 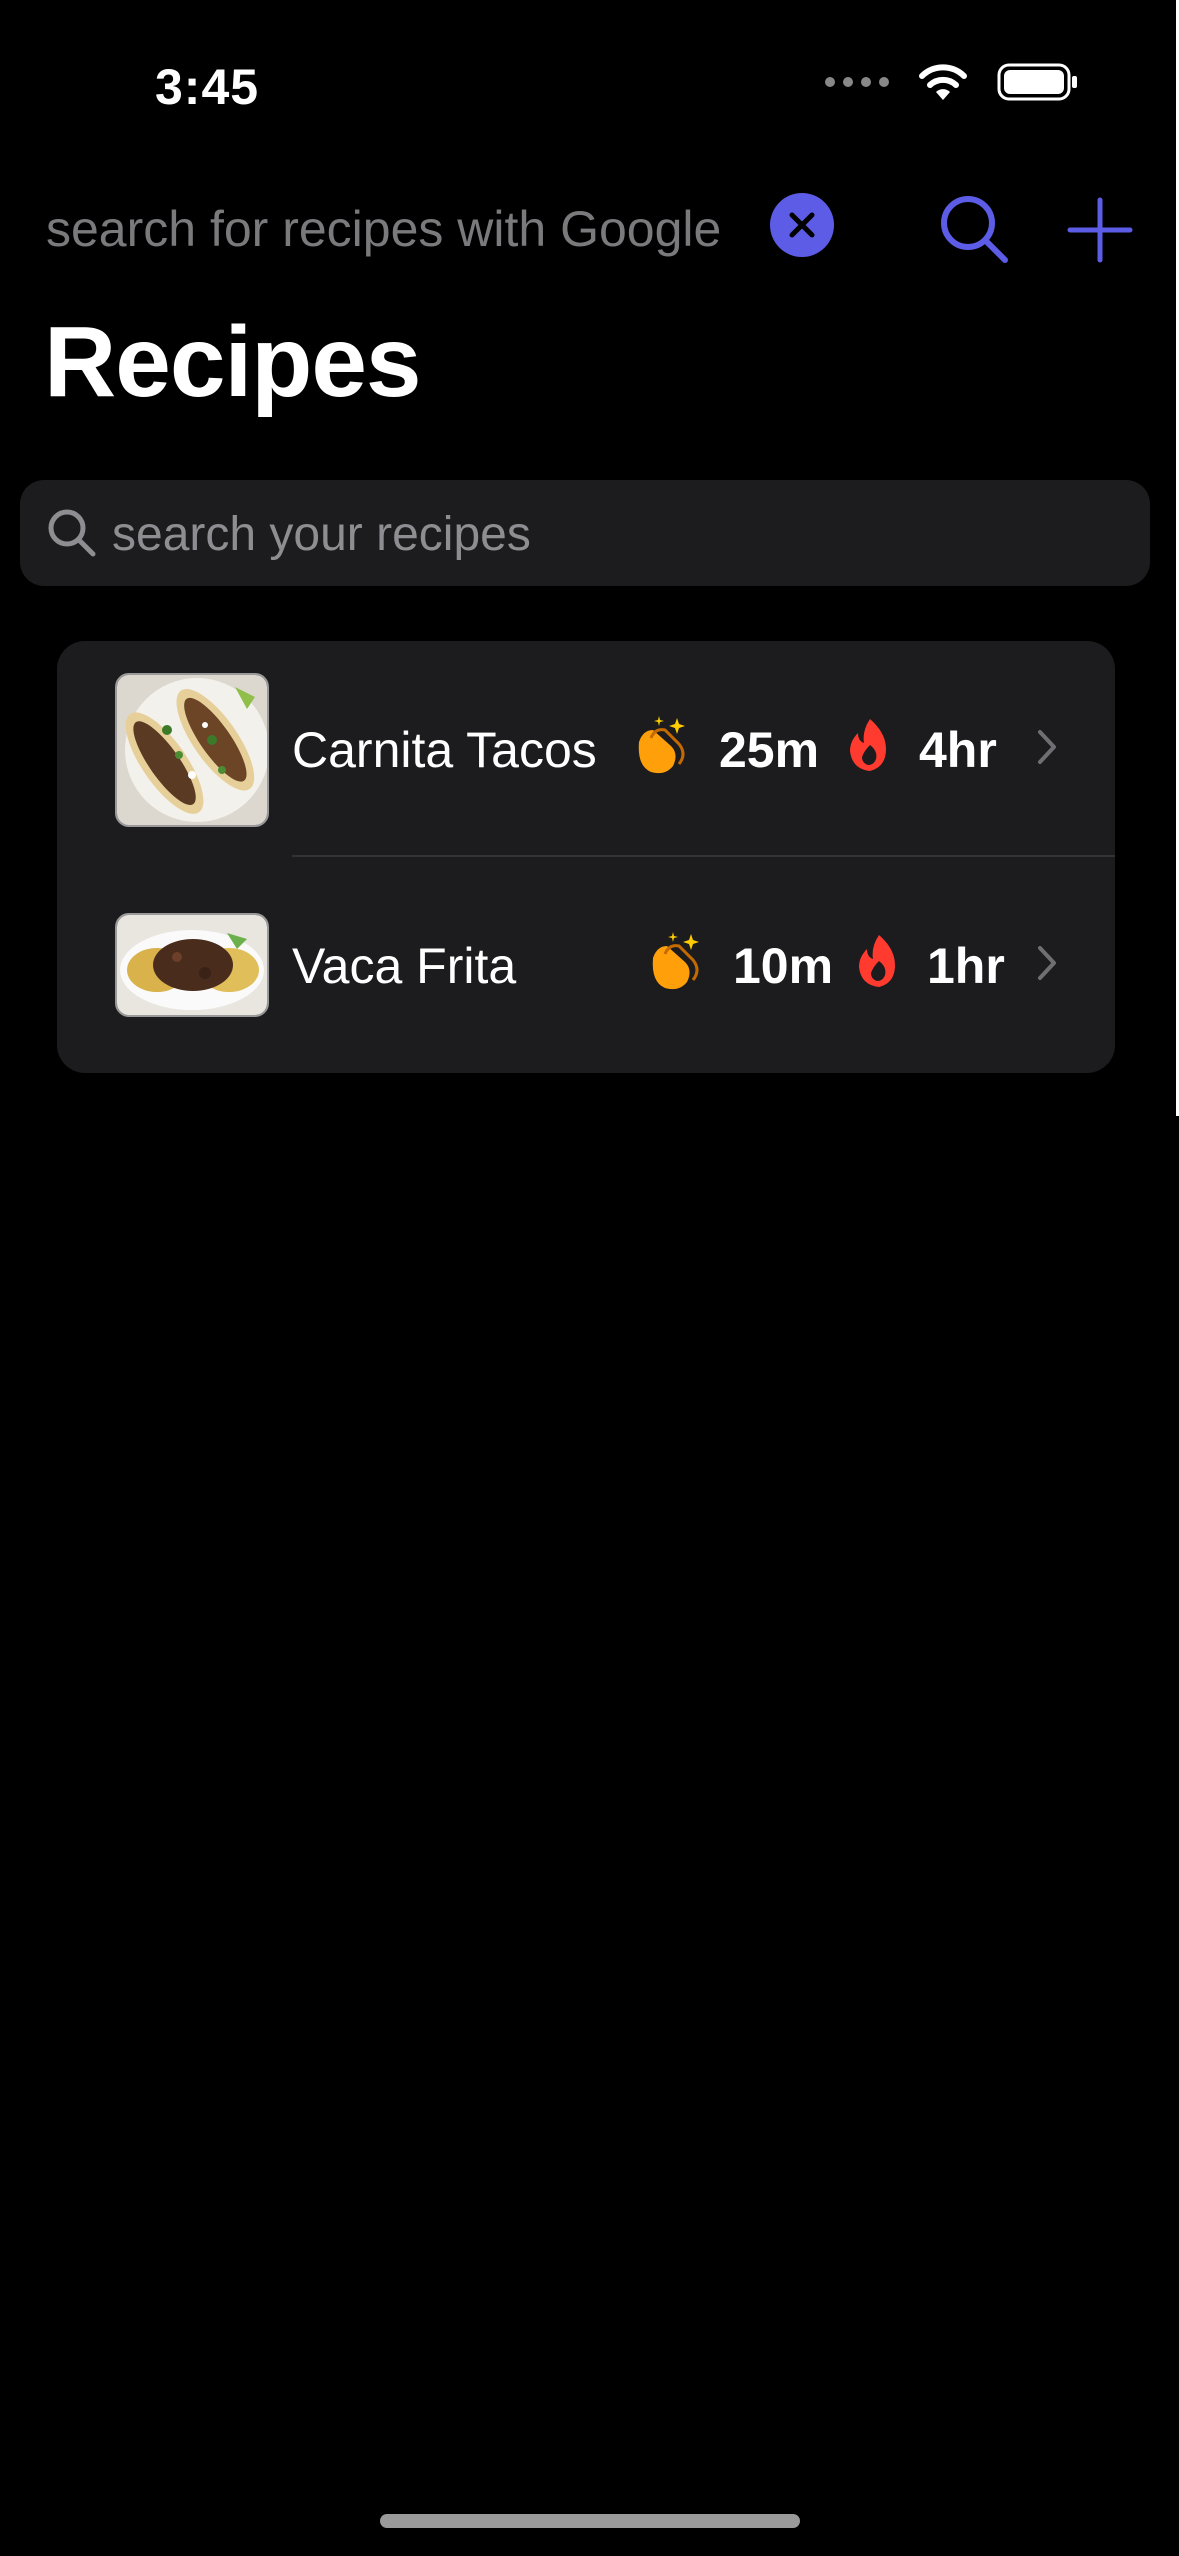 I want to click on prep-time: 10m, so click(x=783, y=966).